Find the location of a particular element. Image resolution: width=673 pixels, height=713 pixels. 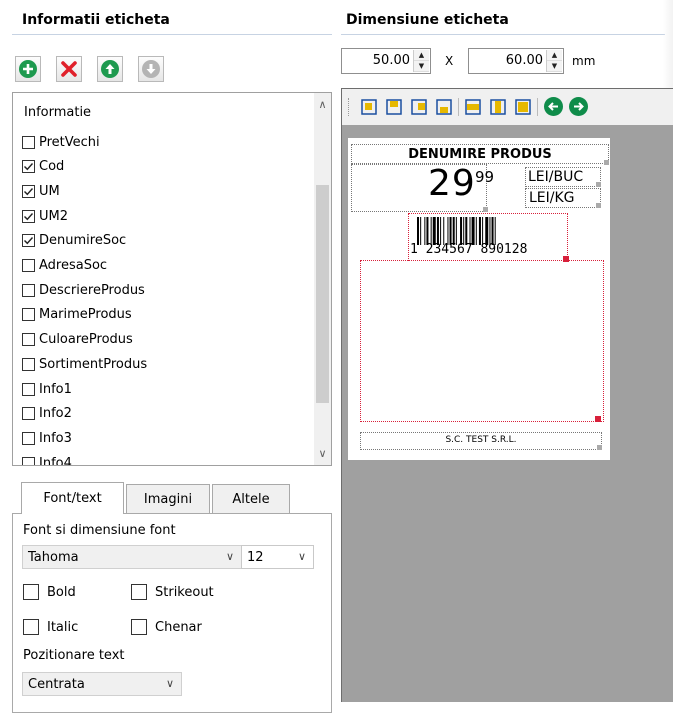

list-item: PretVechi is located at coordinates (61, 142).